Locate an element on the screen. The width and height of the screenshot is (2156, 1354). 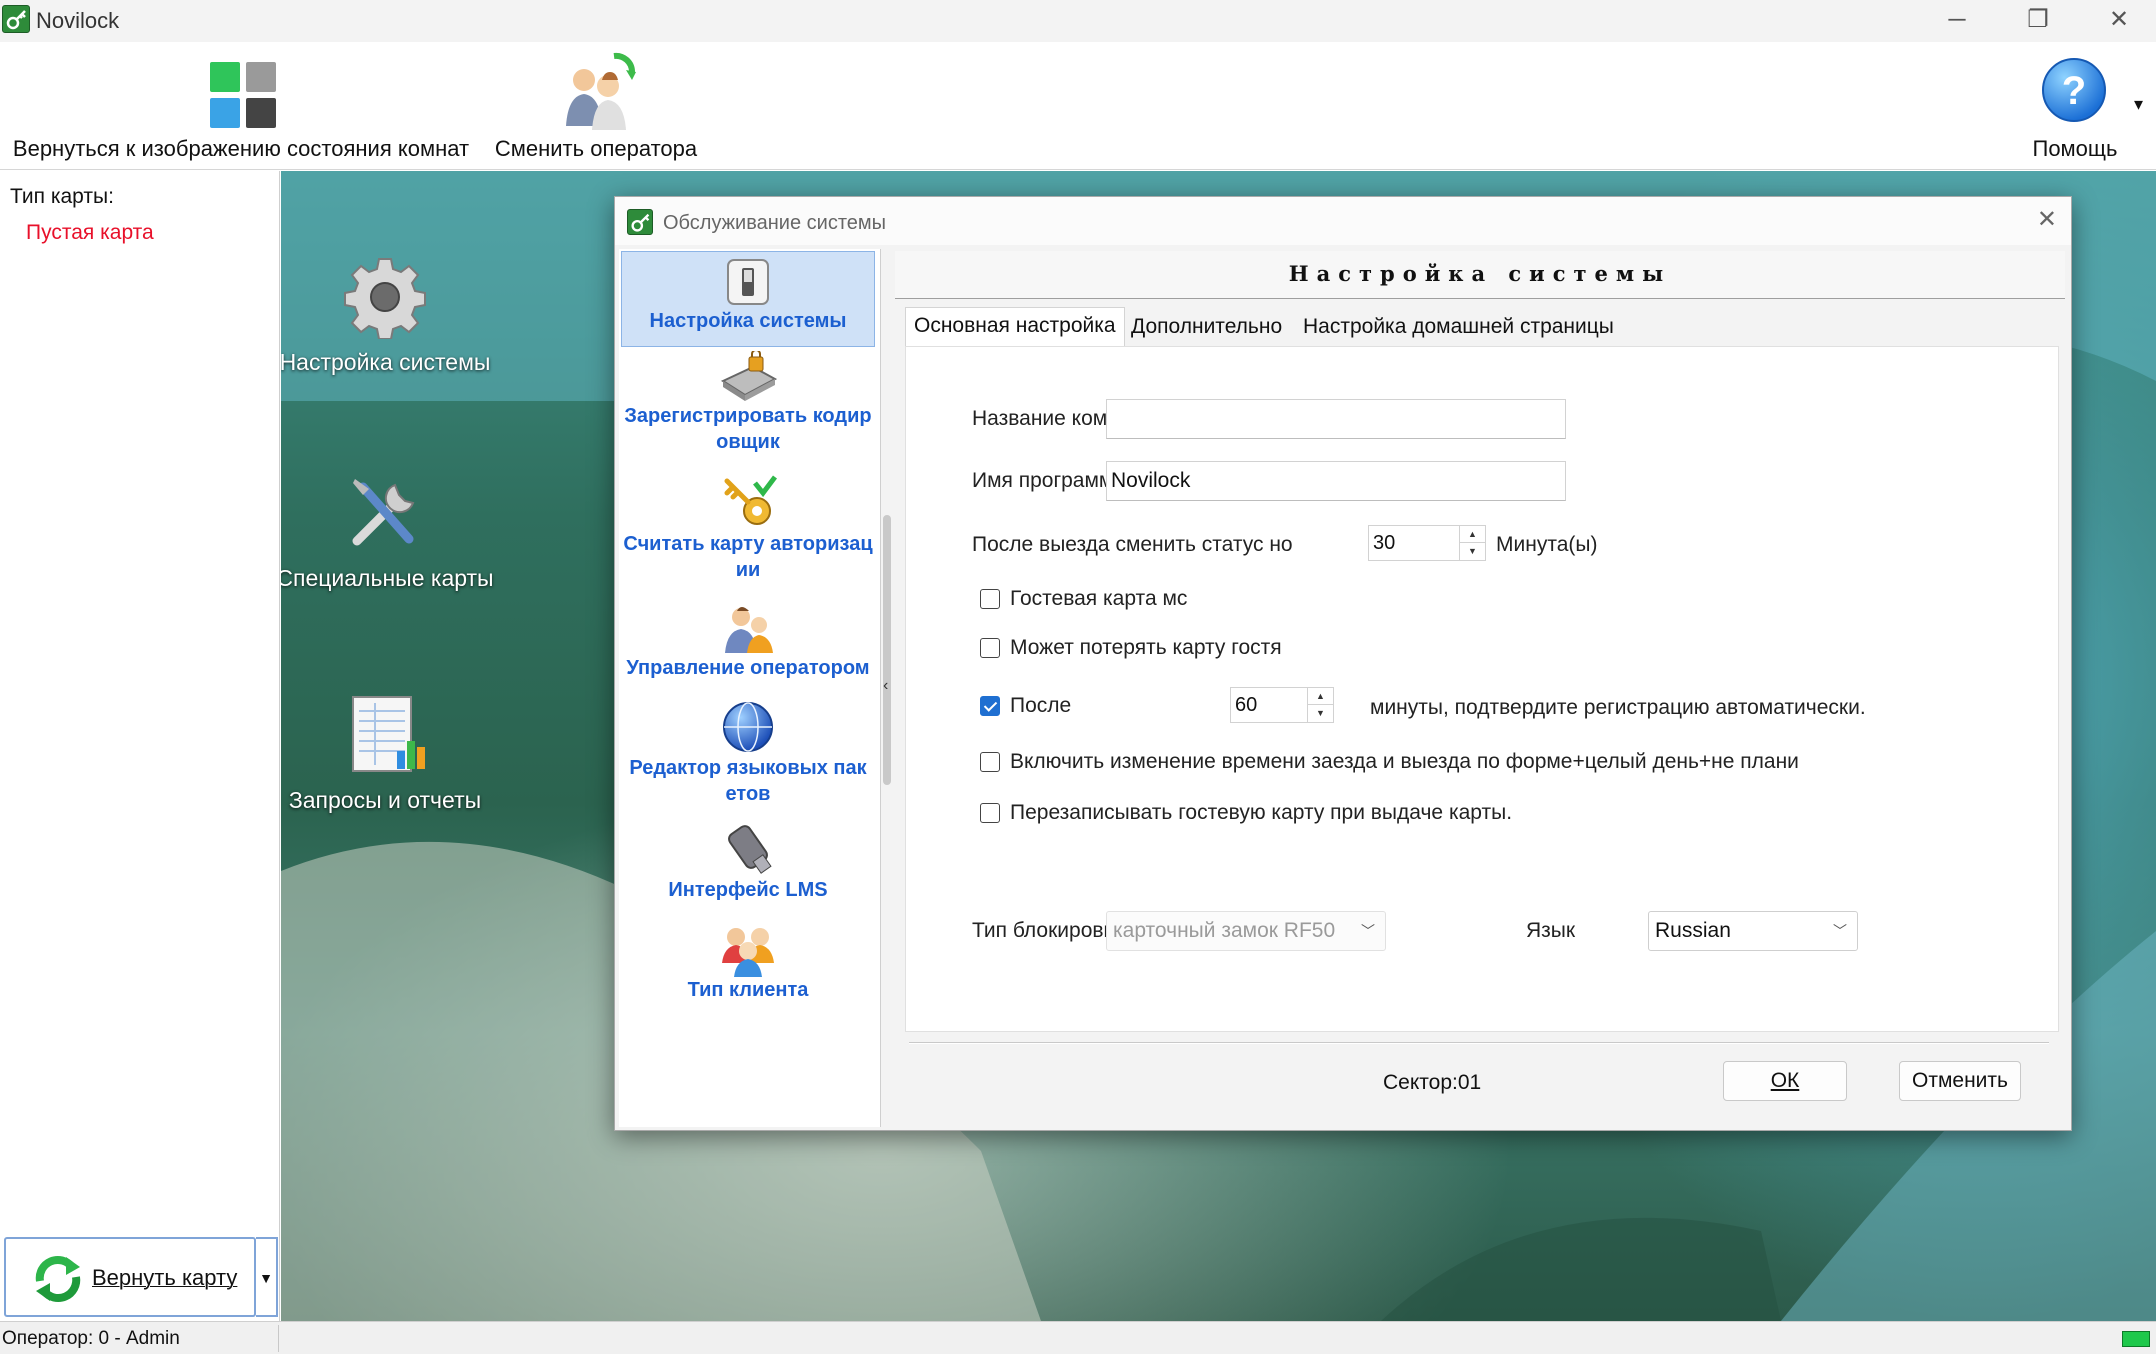
status-bar: Оператор: 0 - Admin is located at coordinates (1078, 1337).